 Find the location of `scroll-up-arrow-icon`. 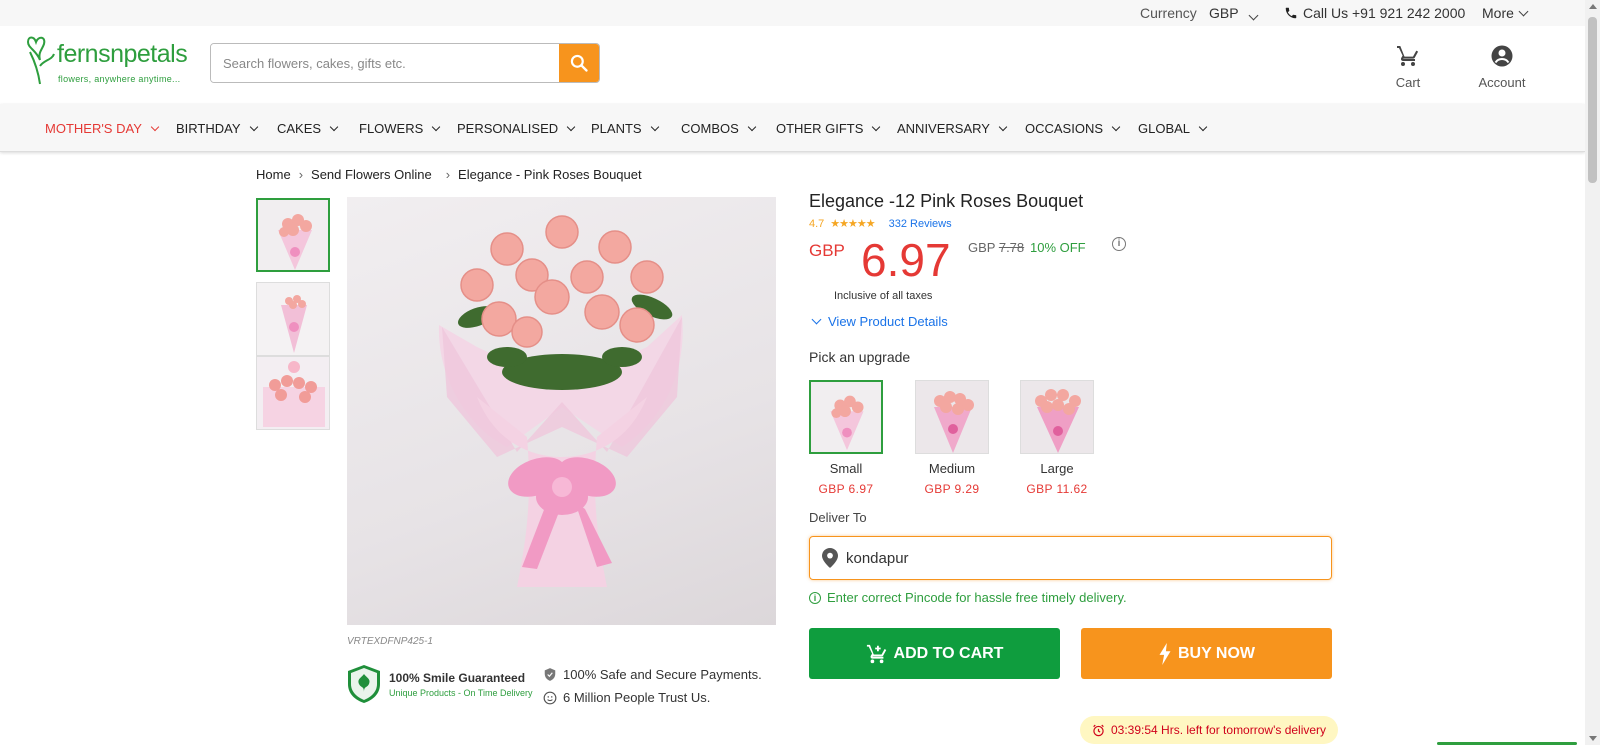

scroll-up-arrow-icon is located at coordinates (1593, 6).